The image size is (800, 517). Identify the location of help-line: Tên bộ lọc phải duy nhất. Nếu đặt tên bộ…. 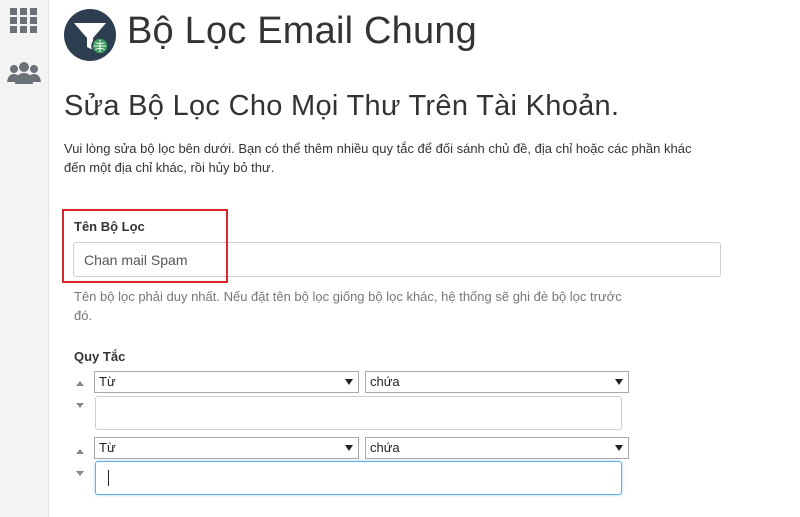
(348, 296).